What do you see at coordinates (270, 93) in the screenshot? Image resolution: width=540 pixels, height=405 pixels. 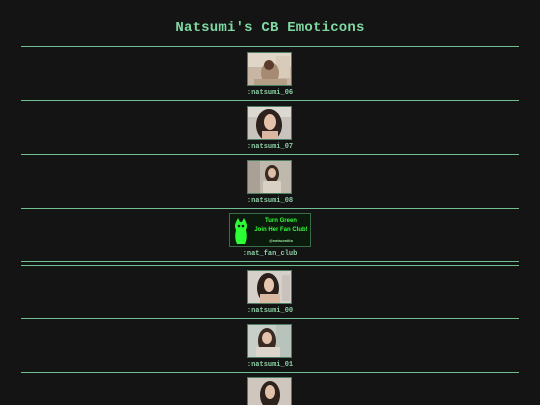 I see `emoticon-label: :natsumi_06` at bounding box center [270, 93].